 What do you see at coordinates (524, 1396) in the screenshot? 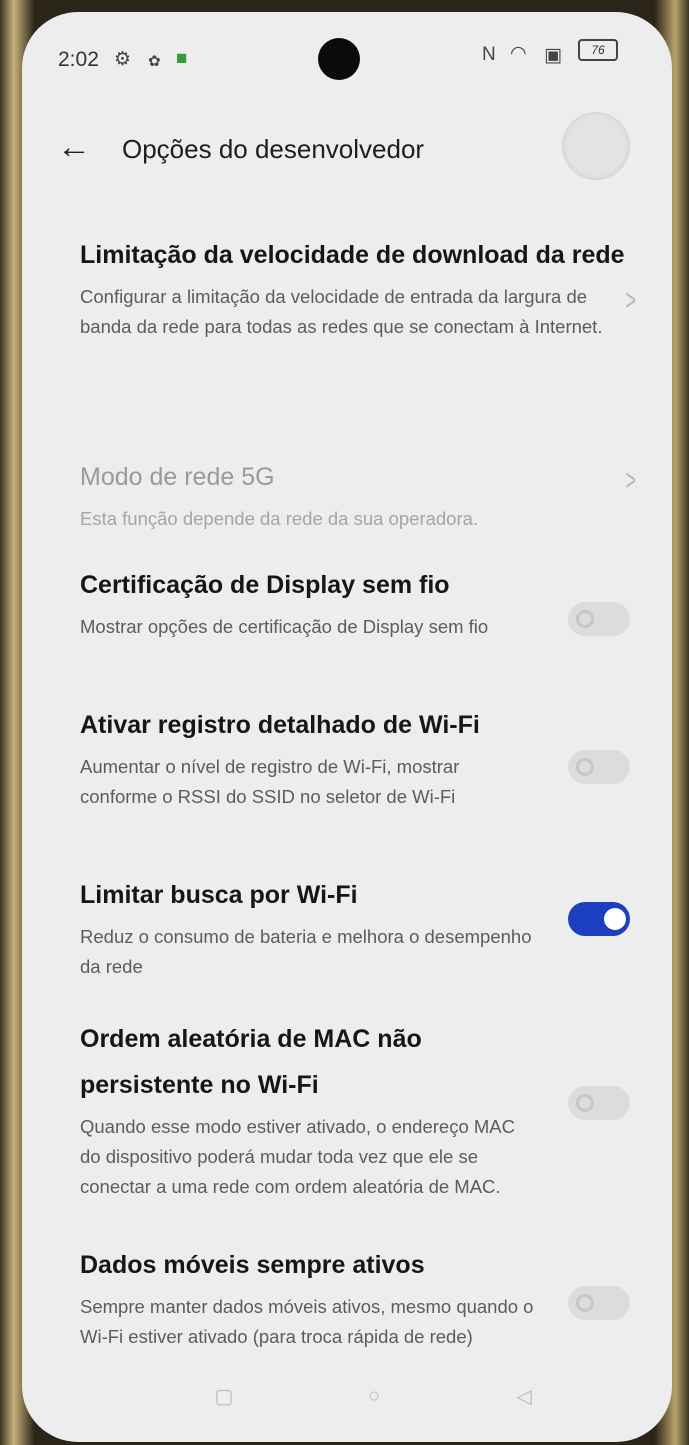
I see `back-nav-button: ◁` at bounding box center [524, 1396].